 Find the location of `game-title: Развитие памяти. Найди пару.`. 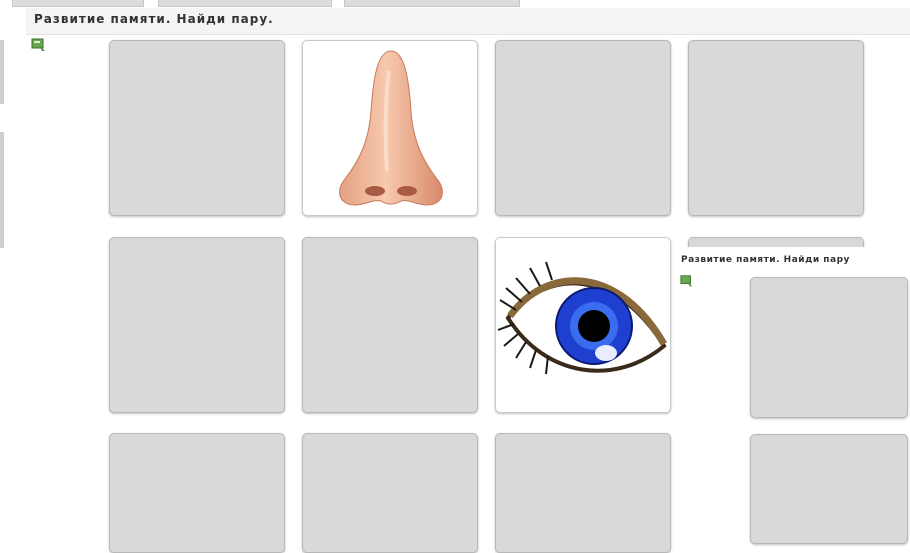

game-title: Развитие памяти. Найди пару. is located at coordinates (154, 19).